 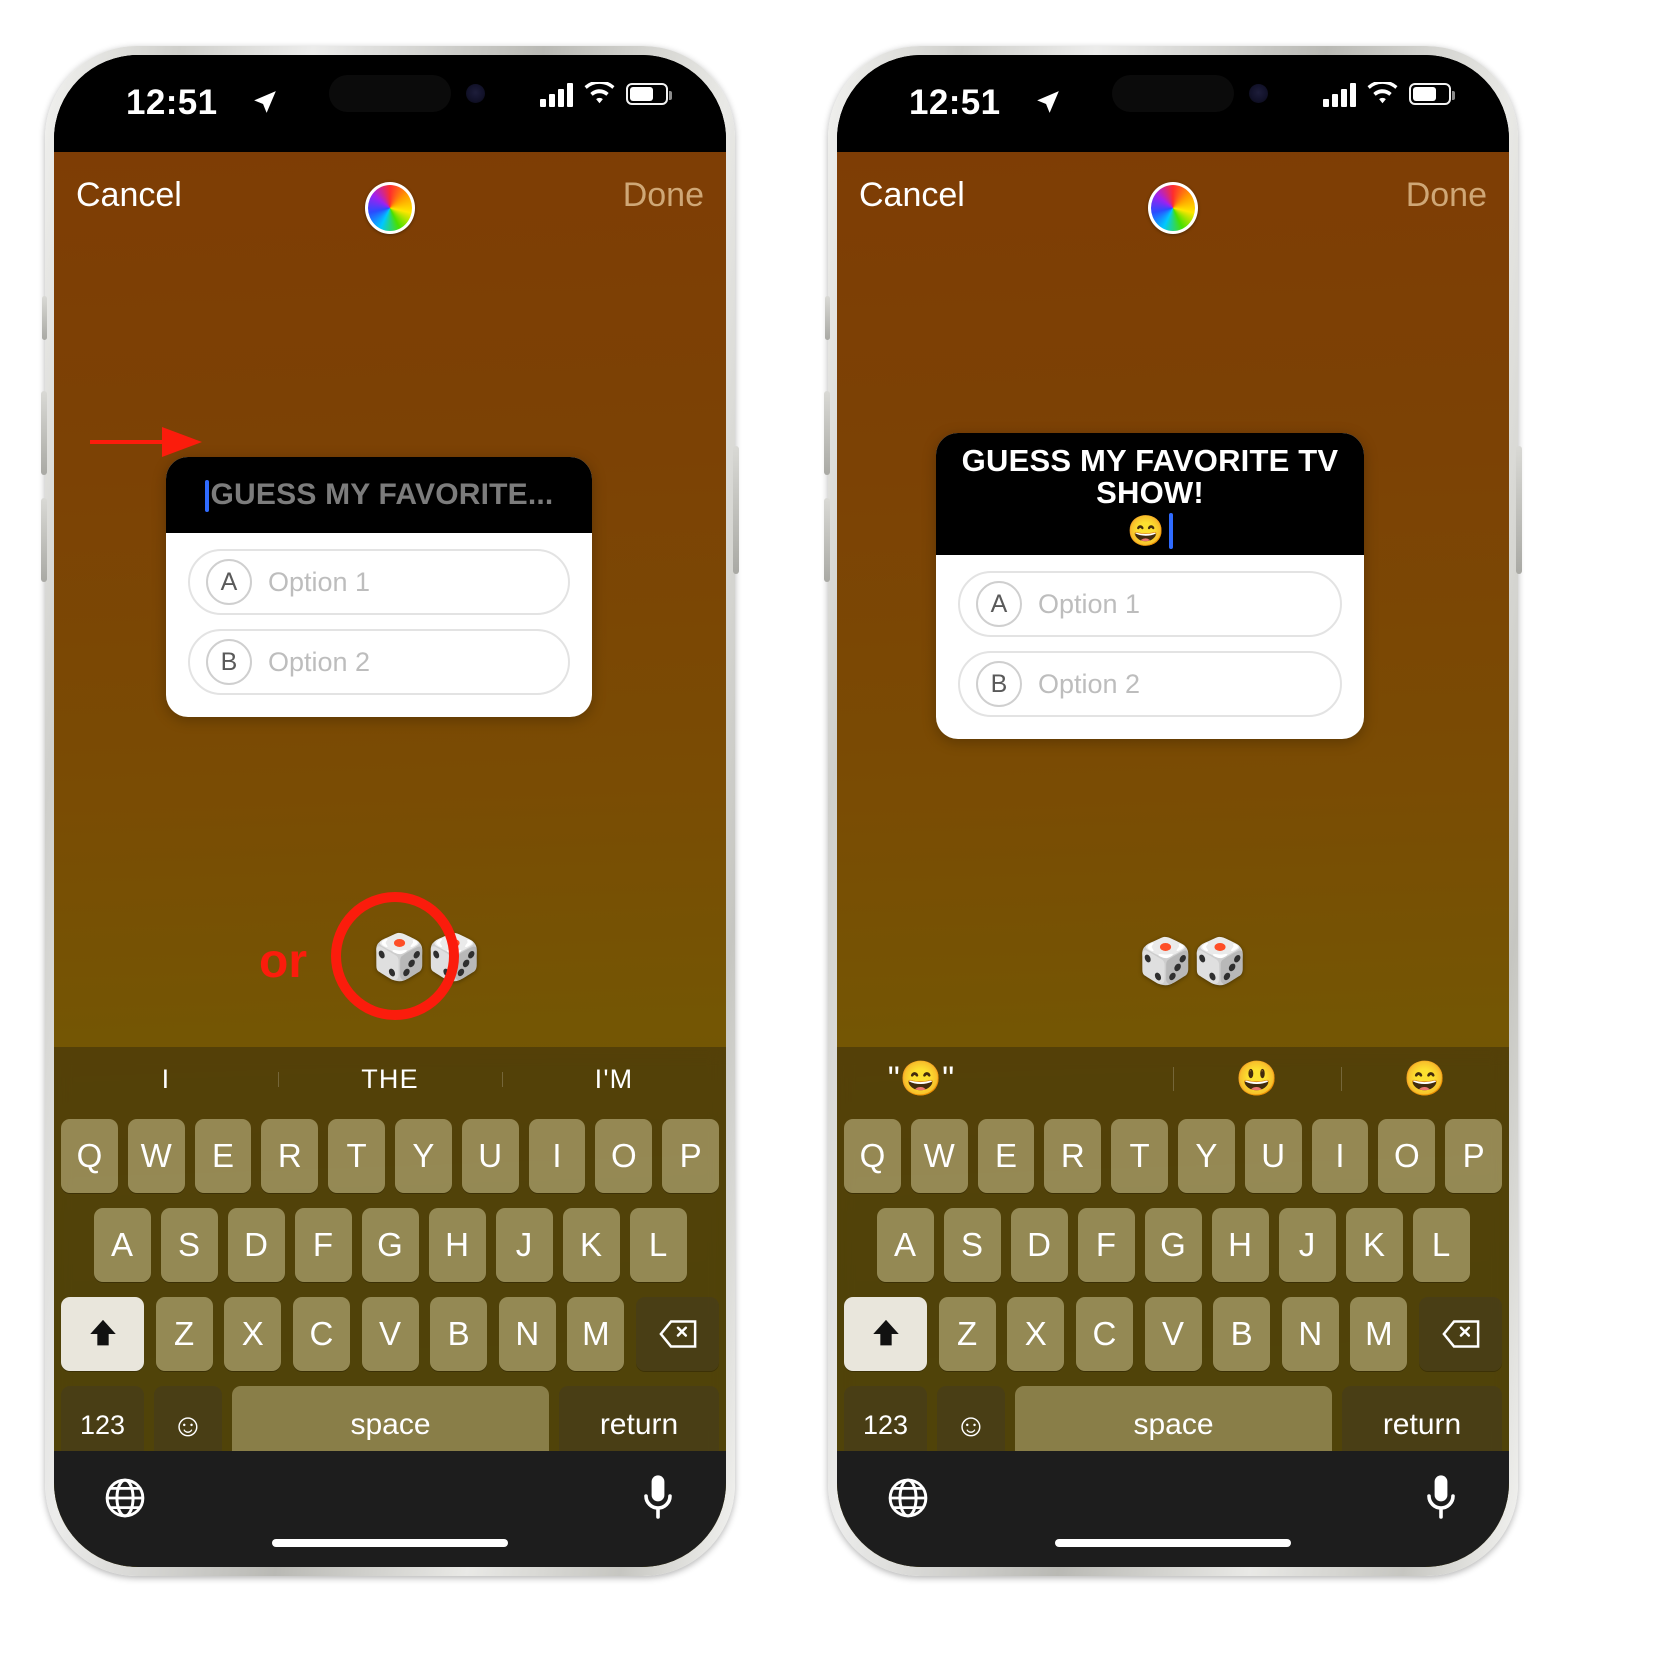 What do you see at coordinates (1257, 1079) in the screenshot?
I see `suggestion-2: 😃` at bounding box center [1257, 1079].